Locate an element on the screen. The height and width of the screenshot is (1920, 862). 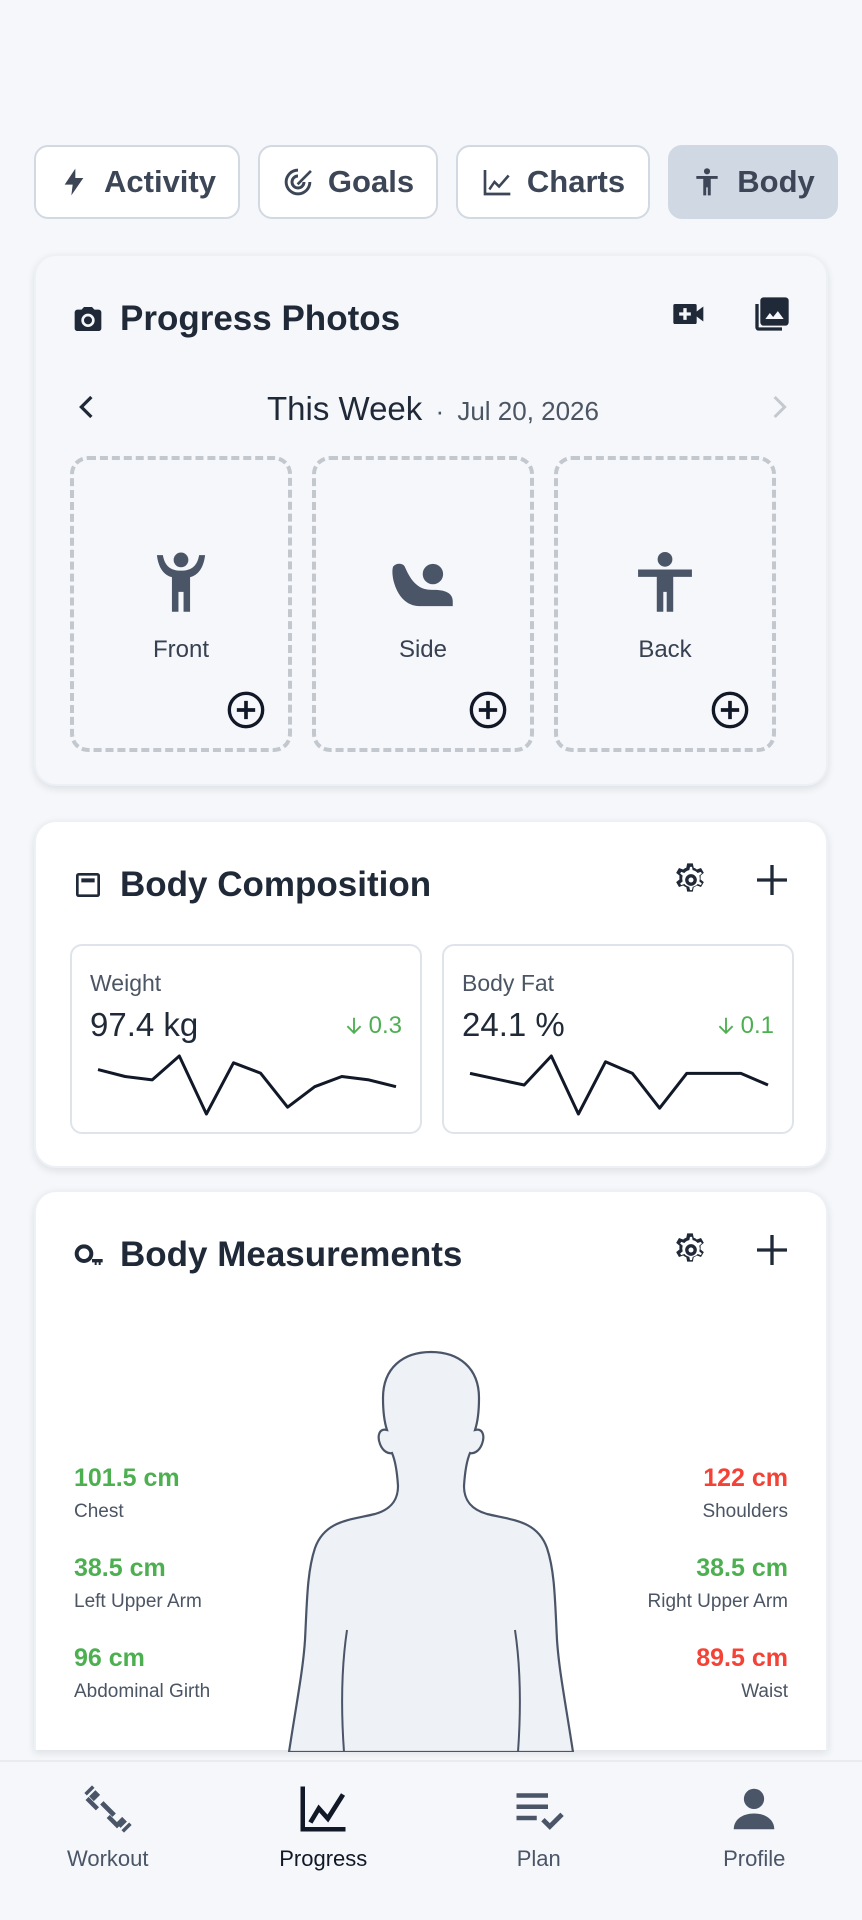
abdominal-girth-value: 96 cm is located at coordinates (109, 1658).